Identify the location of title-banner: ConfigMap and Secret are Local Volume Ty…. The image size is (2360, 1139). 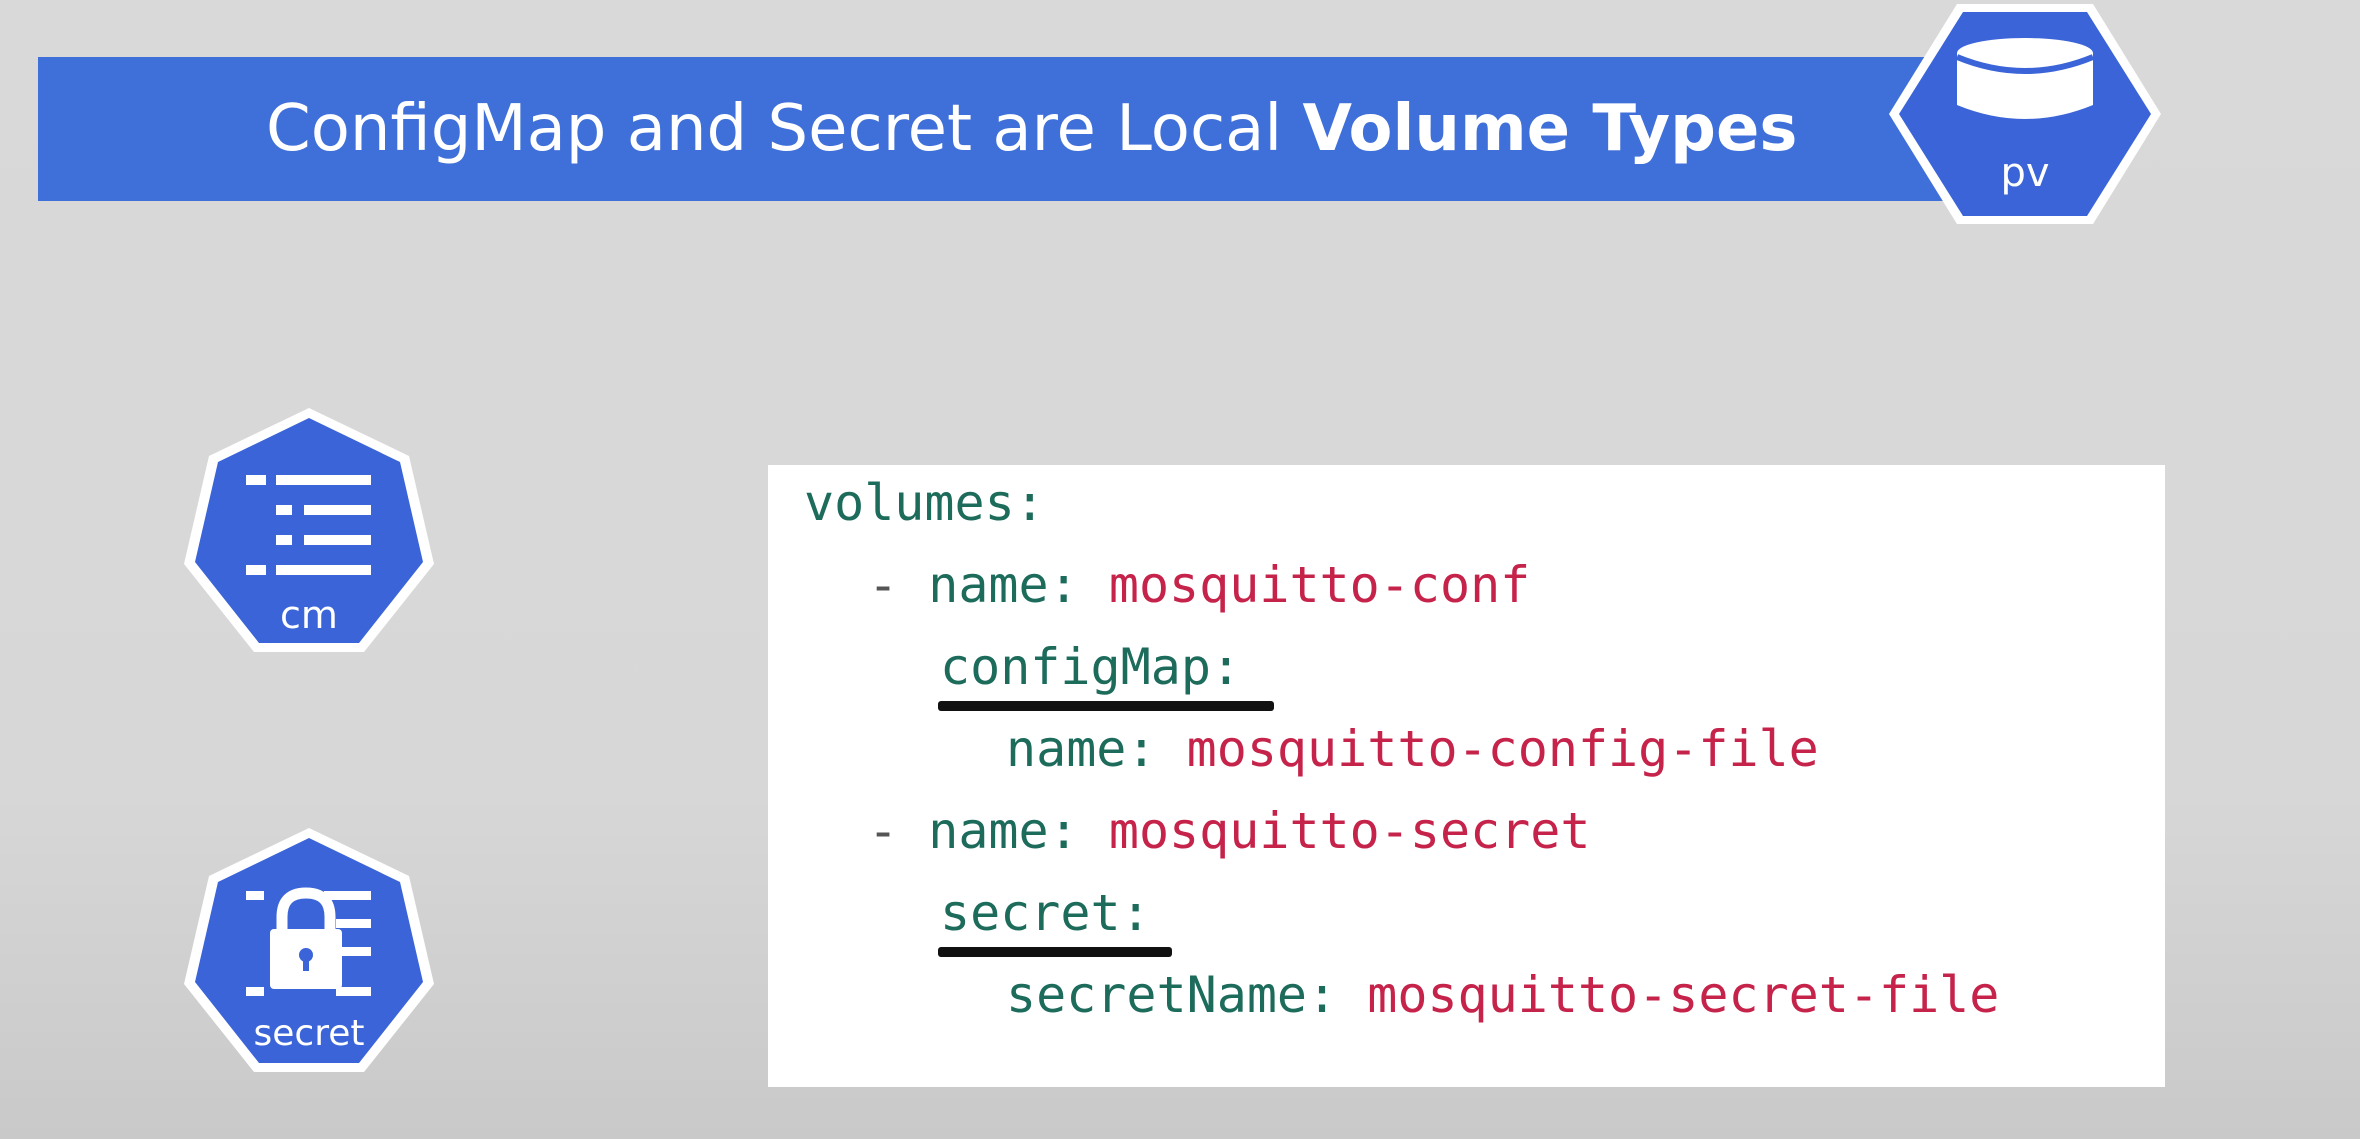
(1008, 129).